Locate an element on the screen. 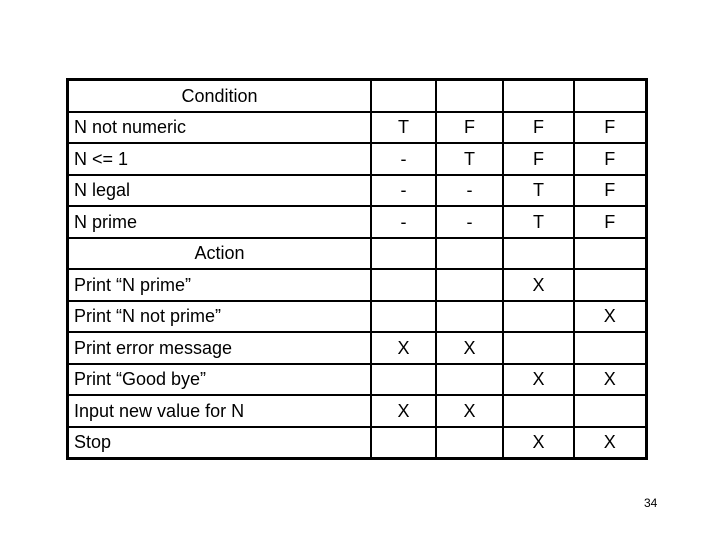 The width and height of the screenshot is (720, 540). action-row: Input new value for N X X is located at coordinates (356, 411).